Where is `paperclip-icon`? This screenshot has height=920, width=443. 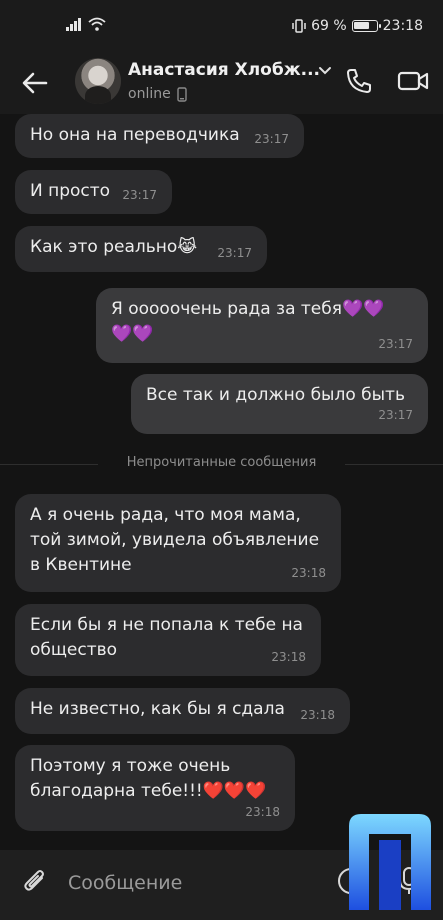 paperclip-icon is located at coordinates (34, 880).